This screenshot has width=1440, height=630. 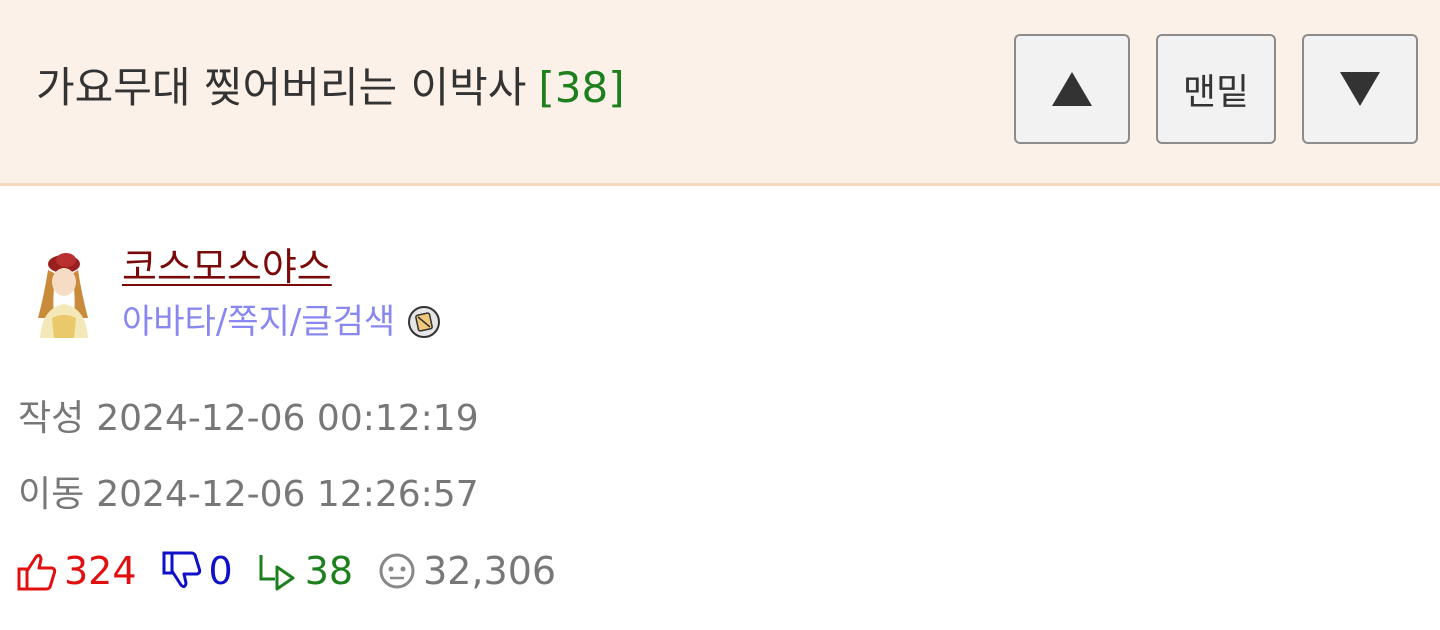 What do you see at coordinates (424, 322) in the screenshot?
I see `message-badge-icon` at bounding box center [424, 322].